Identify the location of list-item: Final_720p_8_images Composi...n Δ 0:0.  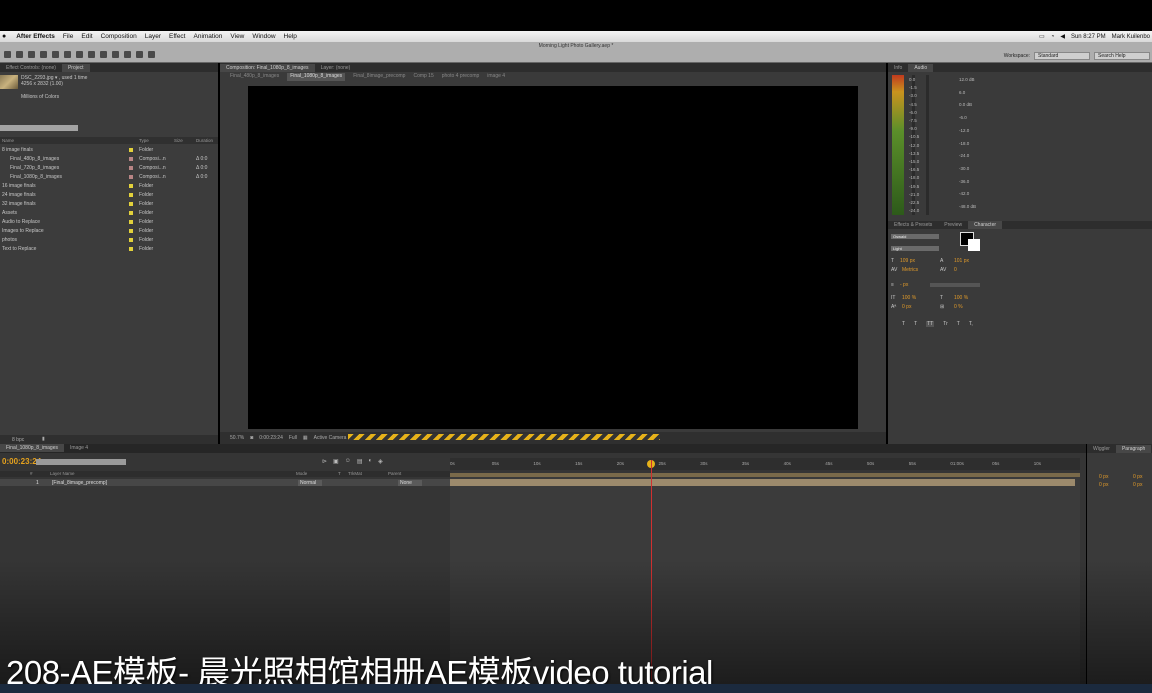
(105, 168).